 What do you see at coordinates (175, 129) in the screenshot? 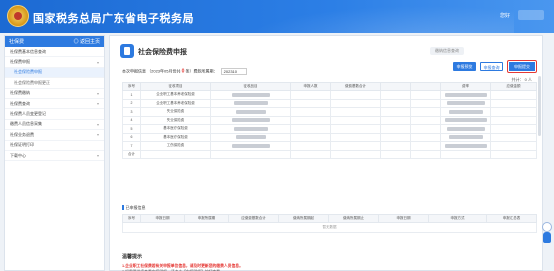
I see `table-cell: 基本医疗保险费` at bounding box center [175, 129].